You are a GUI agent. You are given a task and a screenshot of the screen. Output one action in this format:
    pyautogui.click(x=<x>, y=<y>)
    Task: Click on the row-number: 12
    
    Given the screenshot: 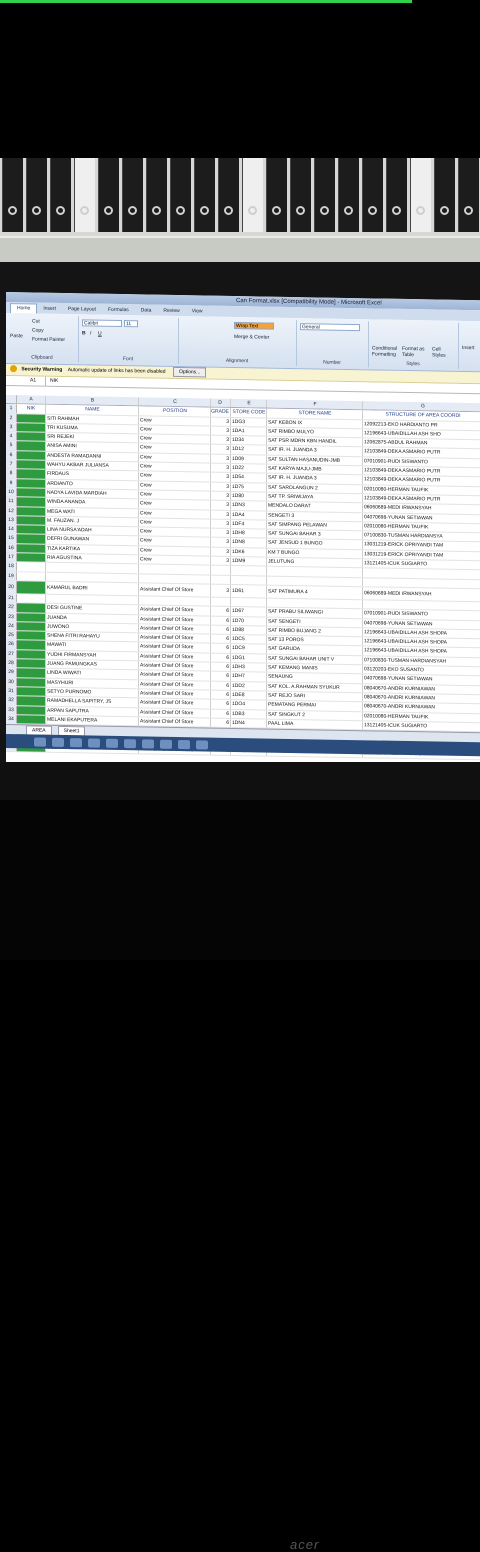 What is the action you would take?
    pyautogui.click(x=11, y=511)
    